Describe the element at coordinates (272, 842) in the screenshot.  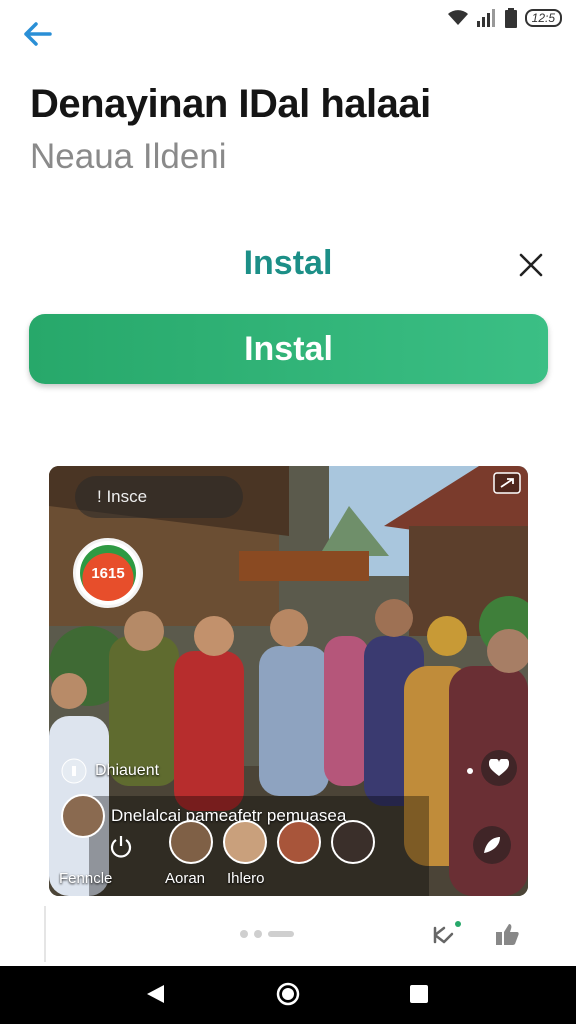
I see `avatar-row` at that location.